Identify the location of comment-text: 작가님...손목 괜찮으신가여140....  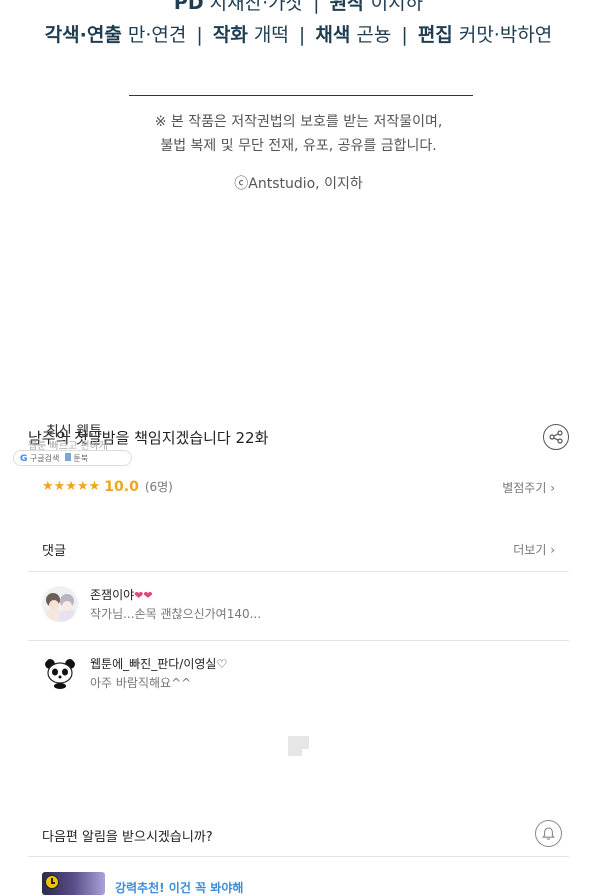
(176, 614).